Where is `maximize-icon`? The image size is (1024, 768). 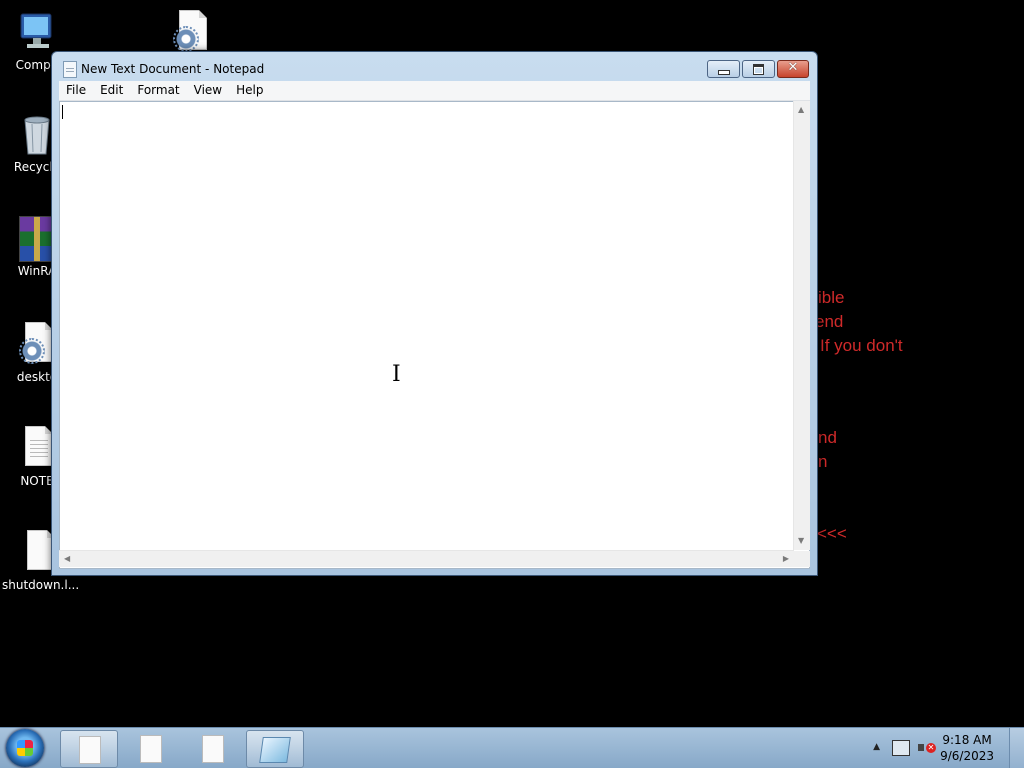
maximize-icon is located at coordinates (758, 69).